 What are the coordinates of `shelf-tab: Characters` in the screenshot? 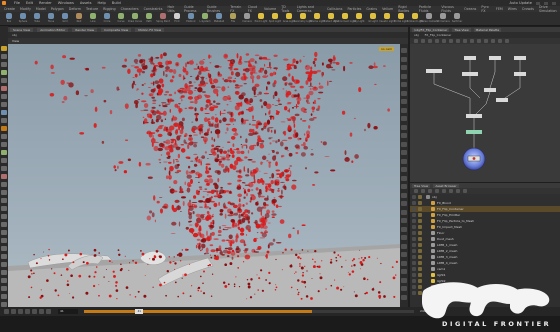 It's located at (130, 9).